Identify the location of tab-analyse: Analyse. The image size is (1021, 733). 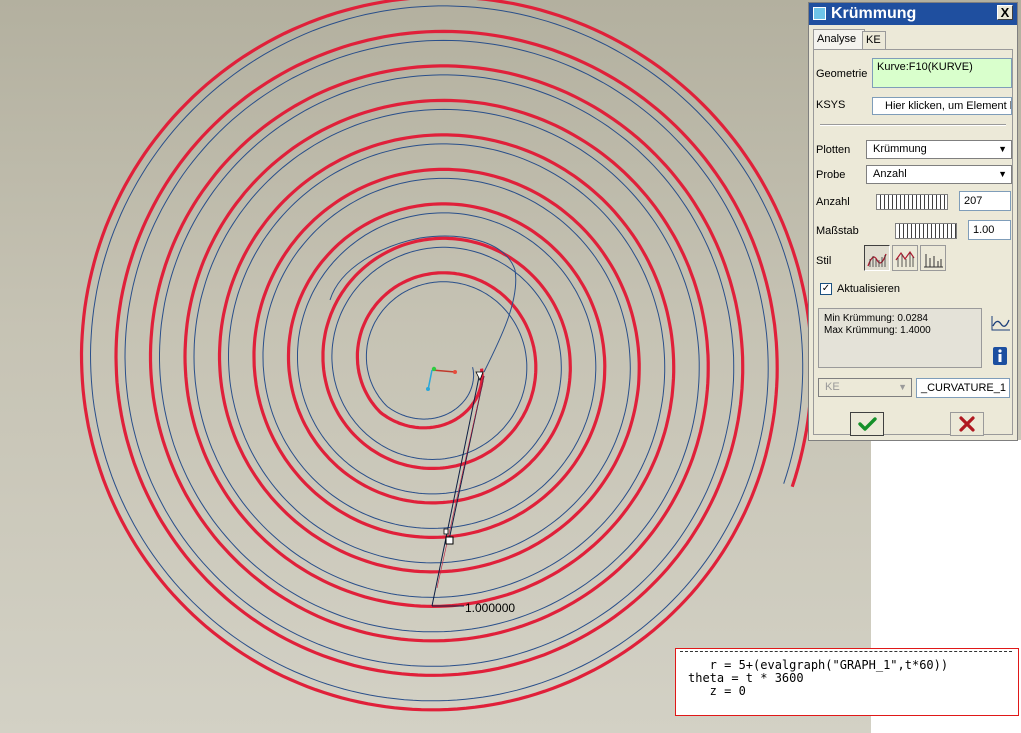
(839, 39).